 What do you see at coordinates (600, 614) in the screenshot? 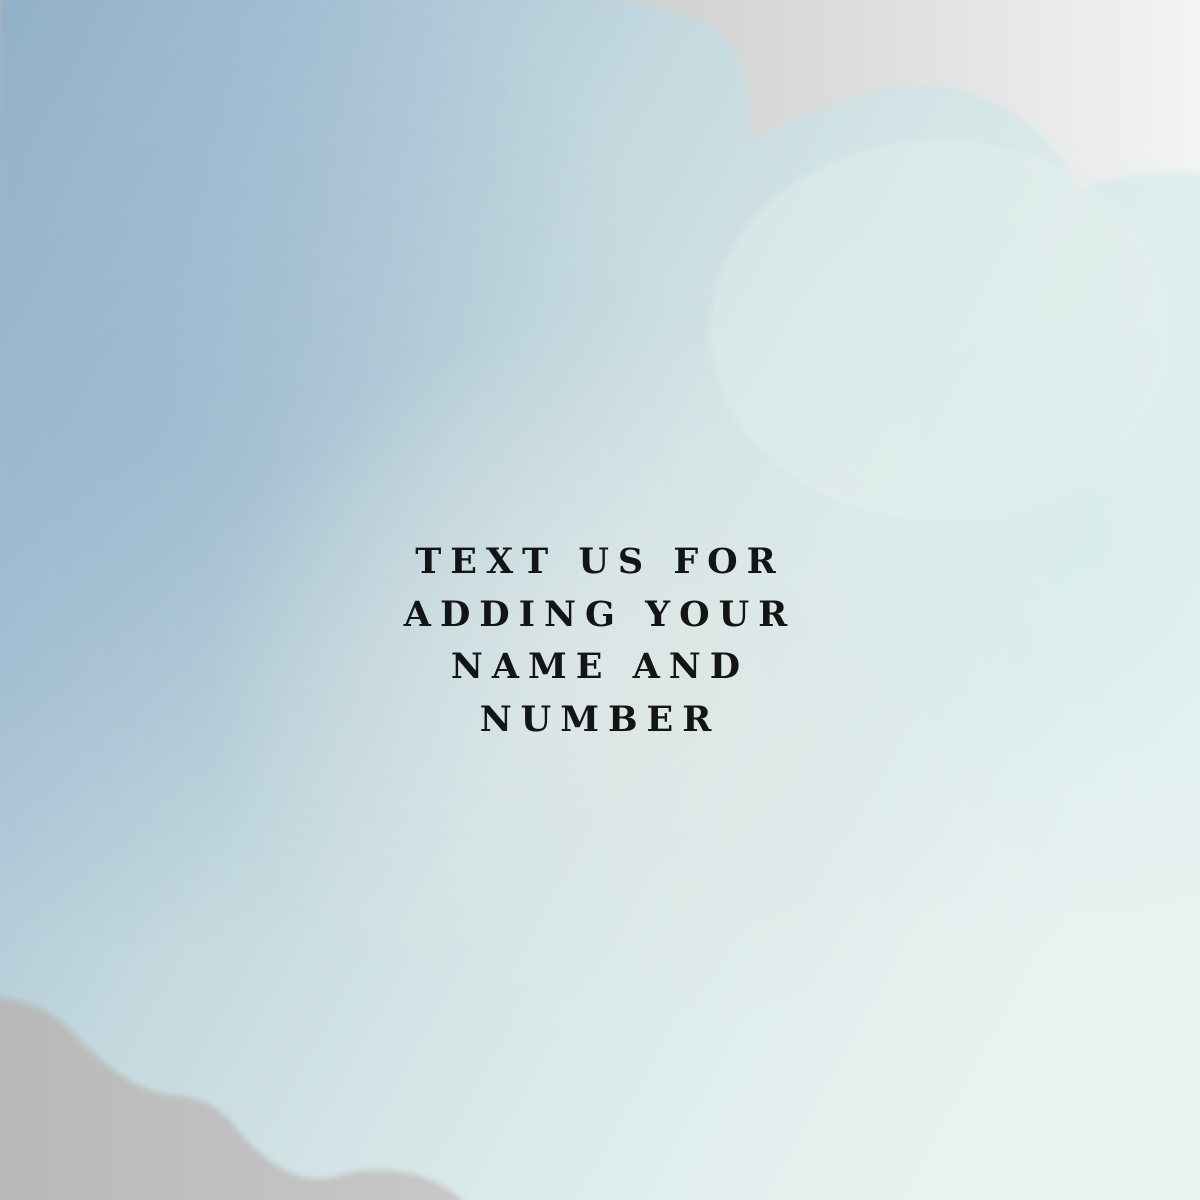
I see `message-line: ADDING YOUR` at bounding box center [600, 614].